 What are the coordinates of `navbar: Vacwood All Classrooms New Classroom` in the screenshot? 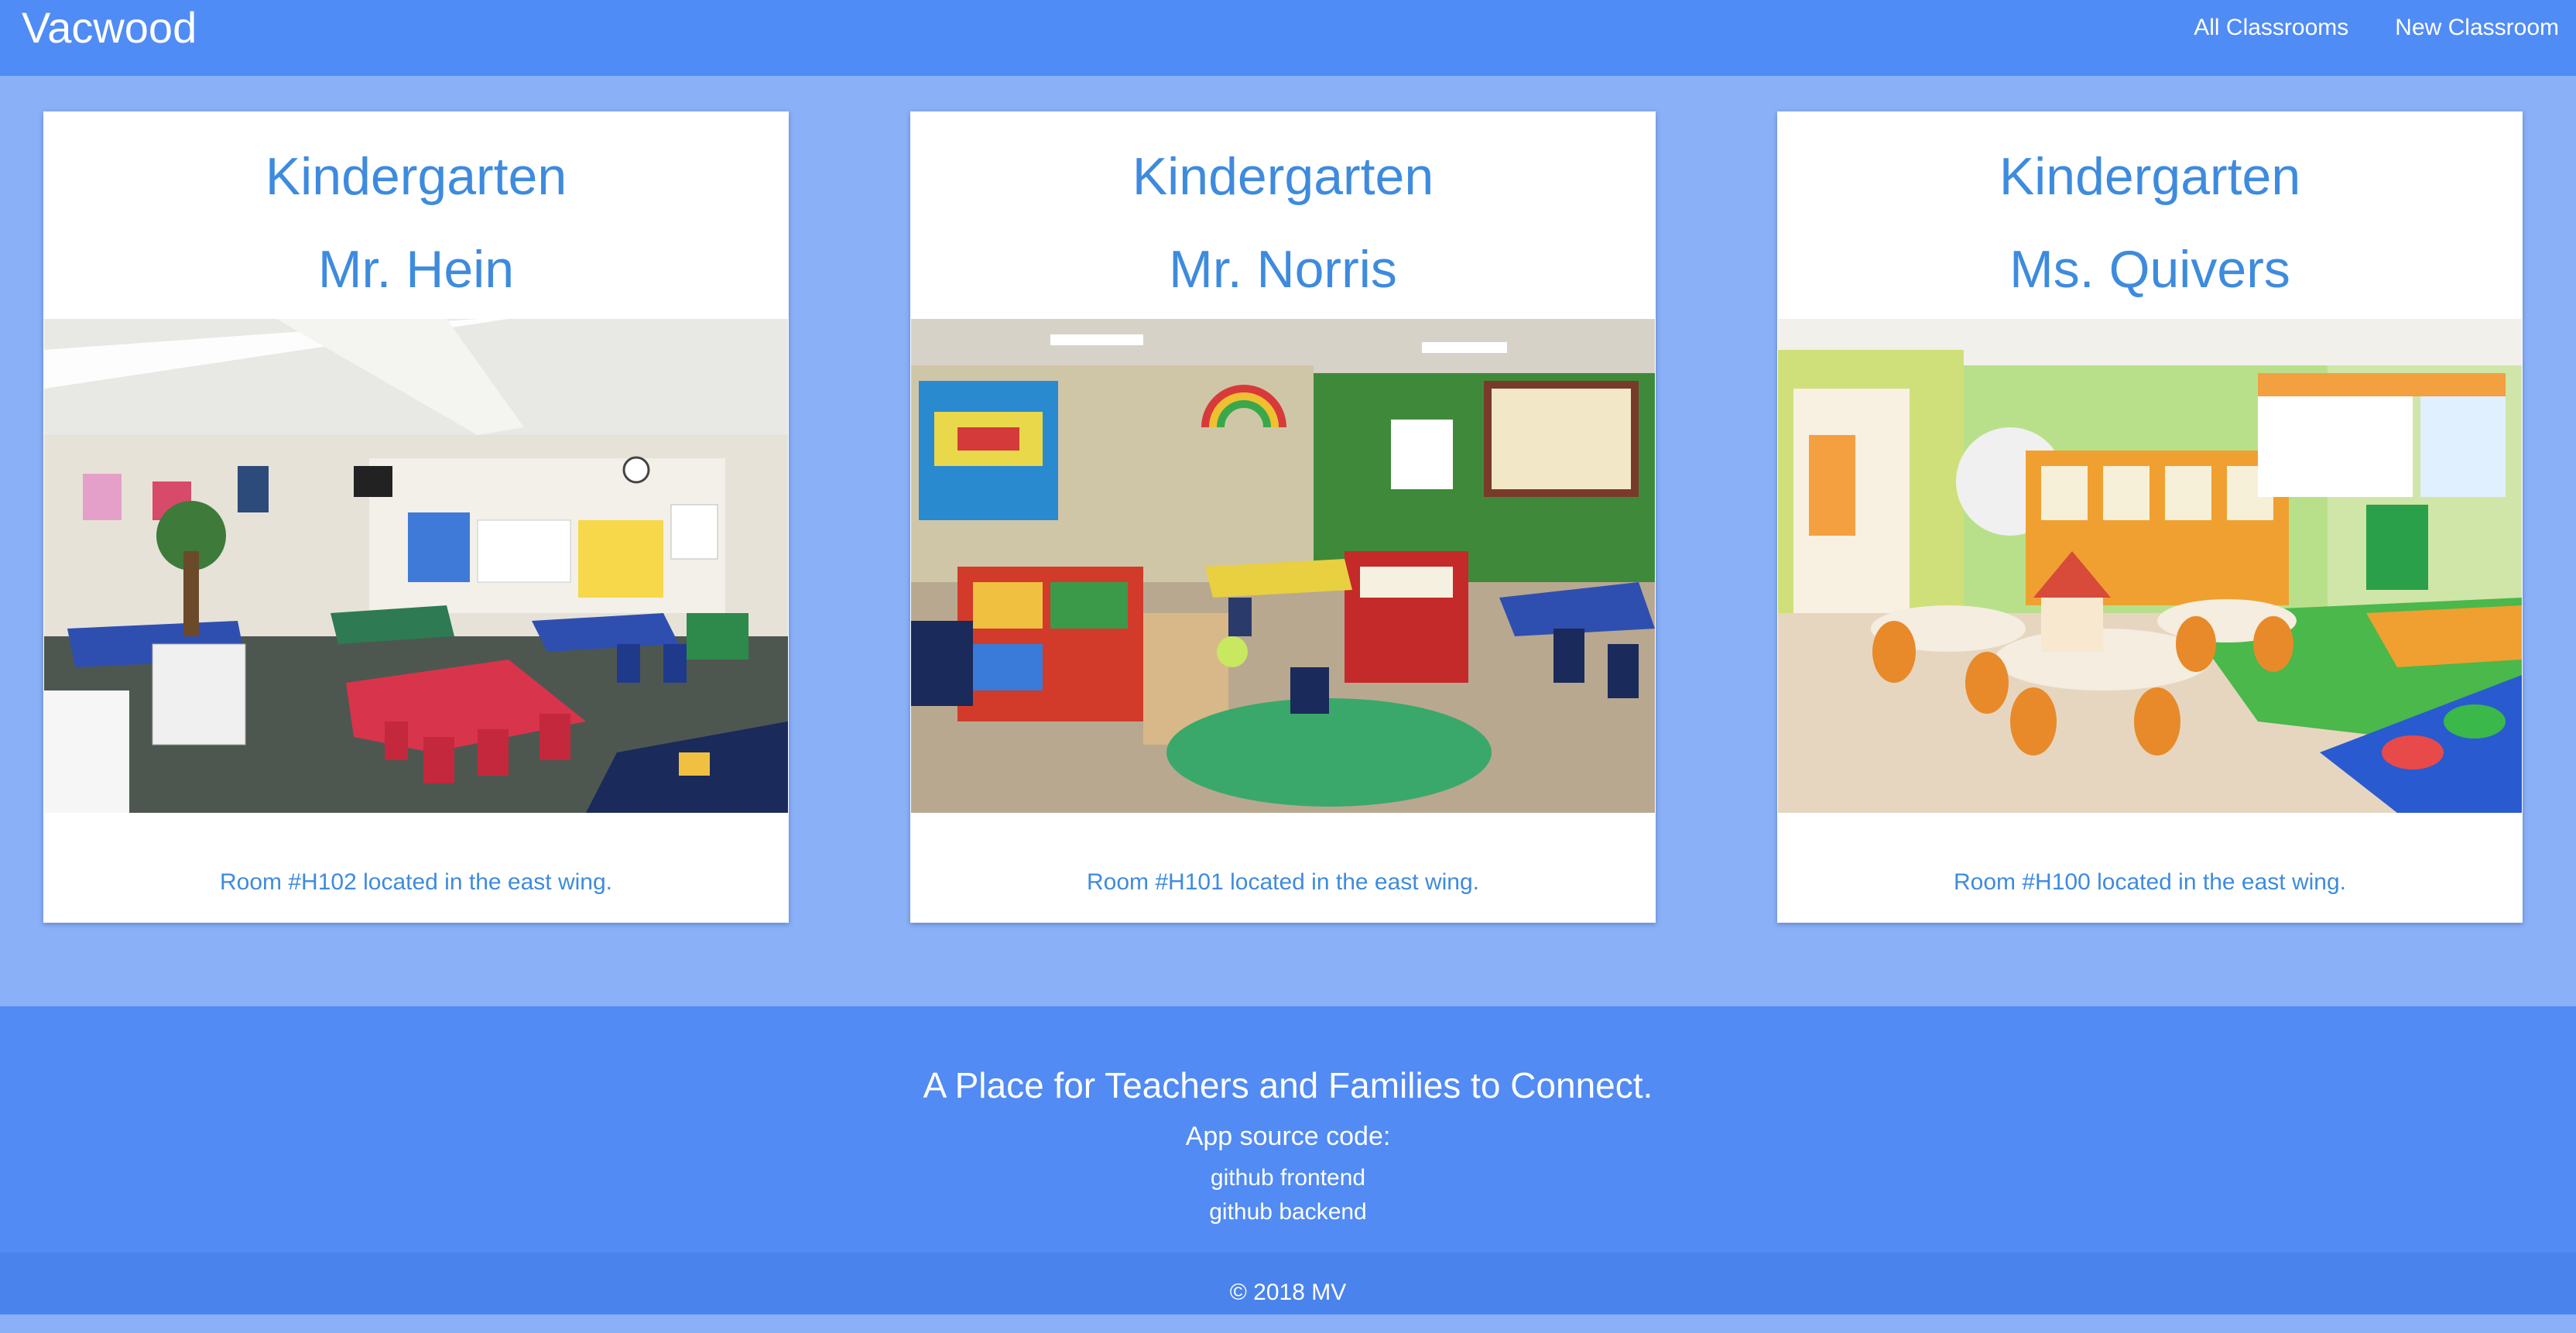 It's located at (1288, 38).